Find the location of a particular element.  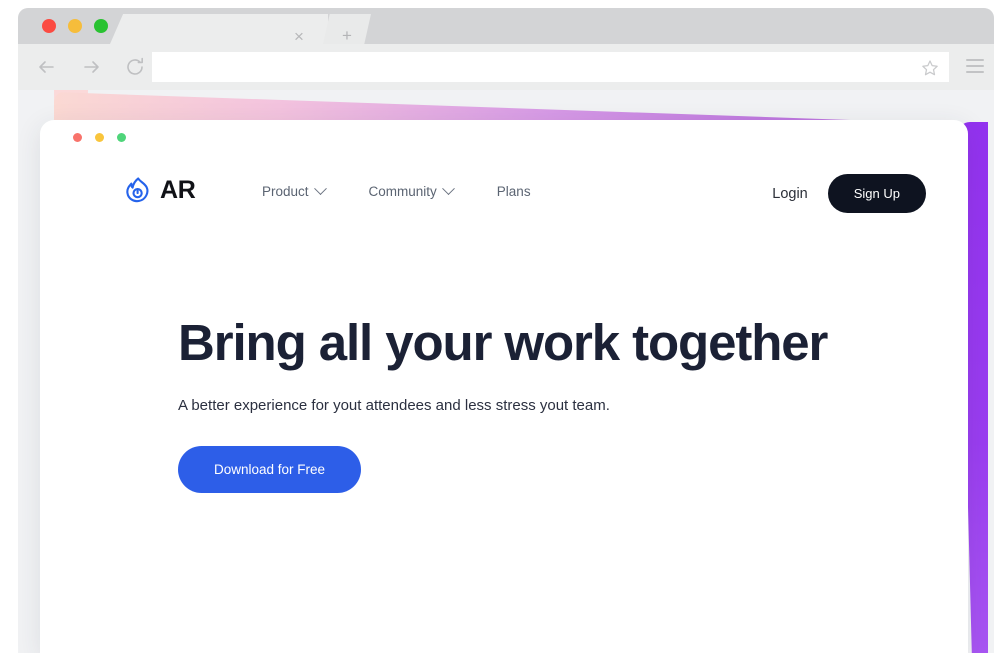

browser-menu-icon is located at coordinates (975, 66).